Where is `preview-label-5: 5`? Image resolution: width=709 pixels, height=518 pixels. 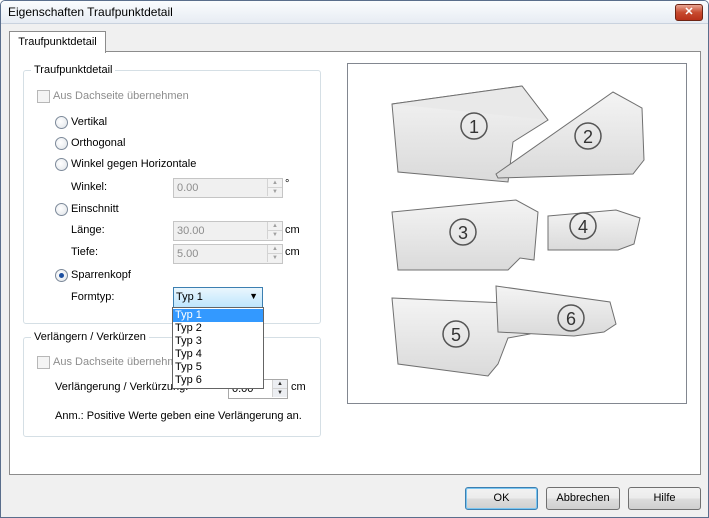
preview-label-5: 5 is located at coordinates (456, 335).